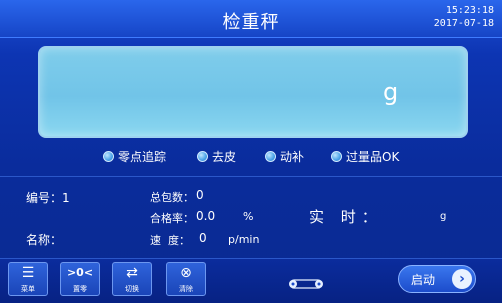  Describe the element at coordinates (248, 216) in the screenshot. I see `pass-rate-unit: %` at that location.